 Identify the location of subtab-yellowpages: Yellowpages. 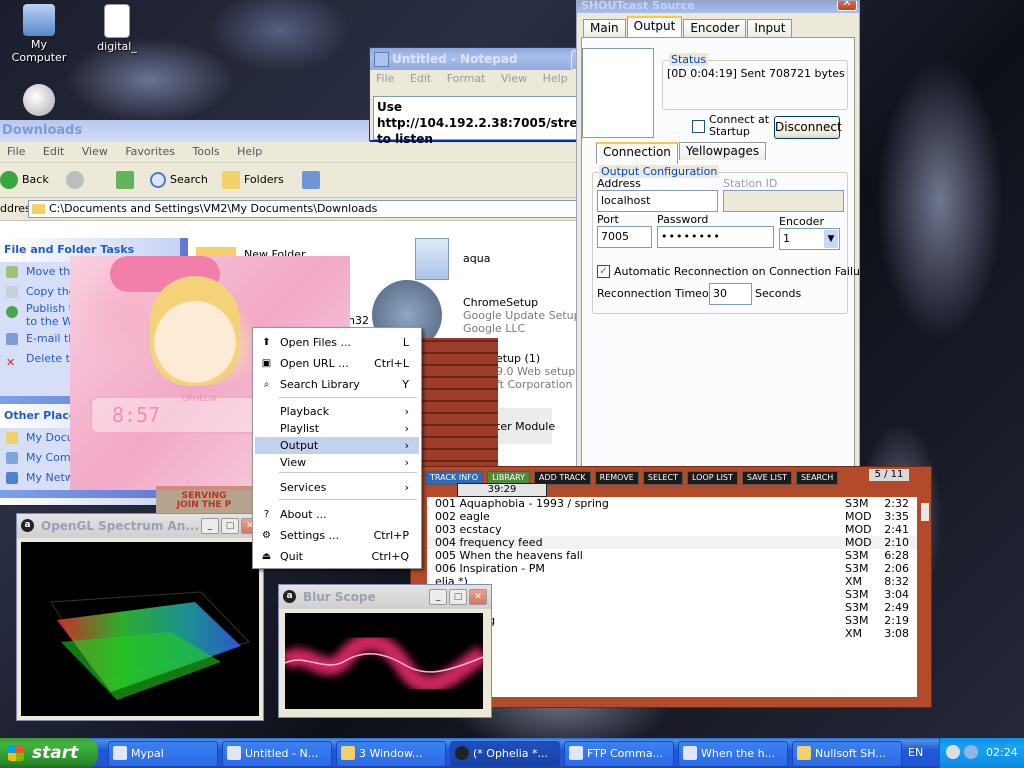
(722, 151).